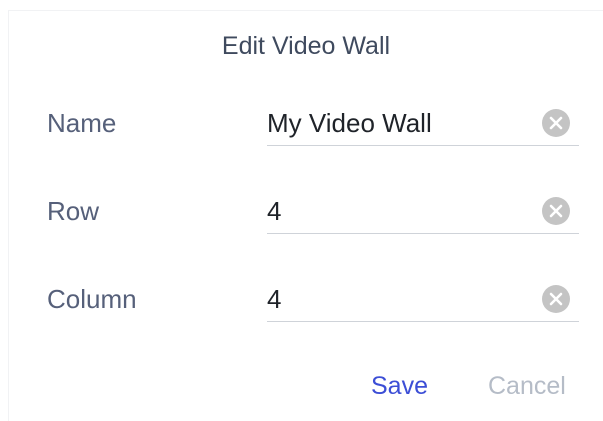 This screenshot has width=603, height=421. What do you see at coordinates (92, 299) in the screenshot?
I see `column-label: Column` at bounding box center [92, 299].